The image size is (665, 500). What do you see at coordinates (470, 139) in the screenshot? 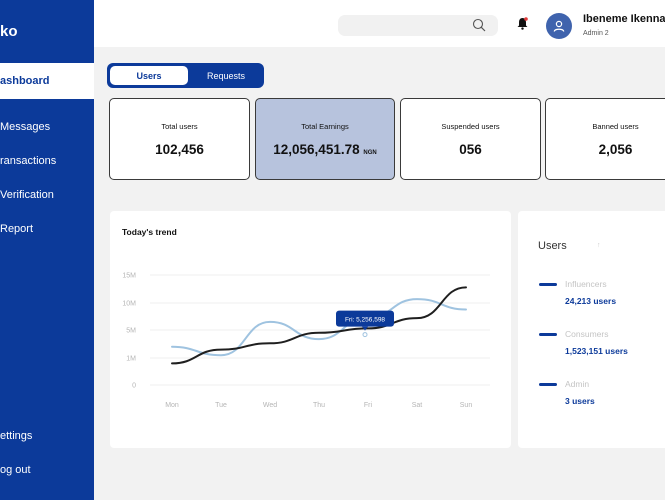
I see `stat-card-suspended-users: Suspended users 056` at bounding box center [470, 139].